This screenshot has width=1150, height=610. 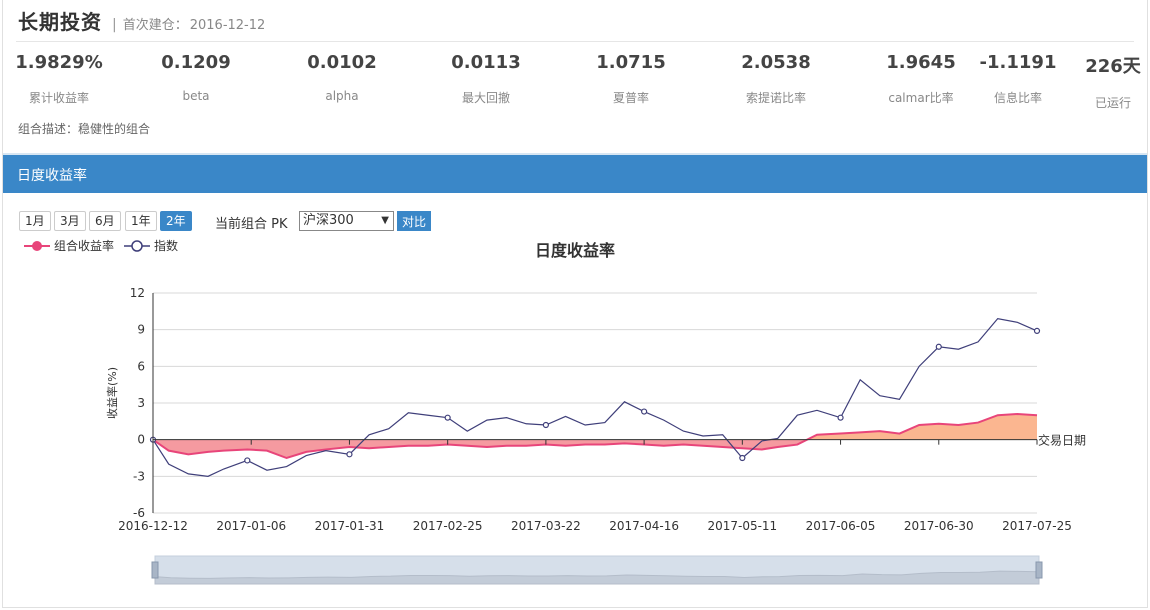 What do you see at coordinates (644, 526) in the screenshot?
I see `x-tick-label: 2017-04-16` at bounding box center [644, 526].